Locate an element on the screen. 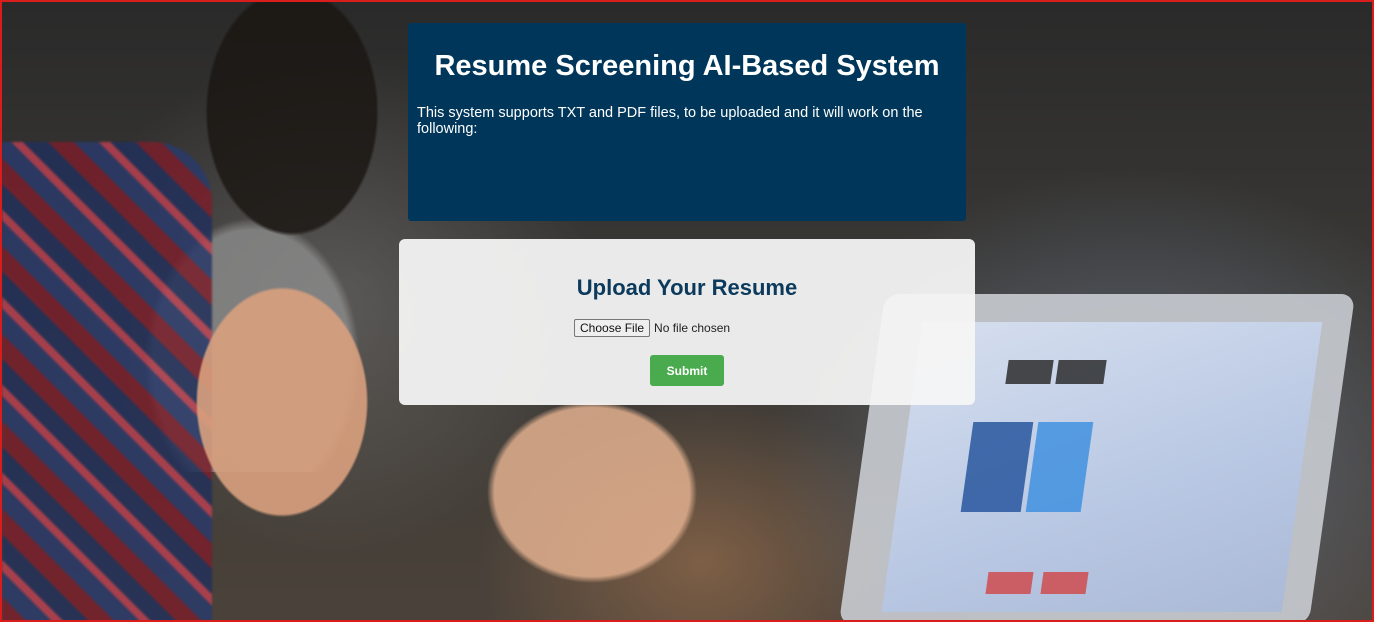 The width and height of the screenshot is (1374, 622). background-photo-hand is located at coordinates (282, 397).